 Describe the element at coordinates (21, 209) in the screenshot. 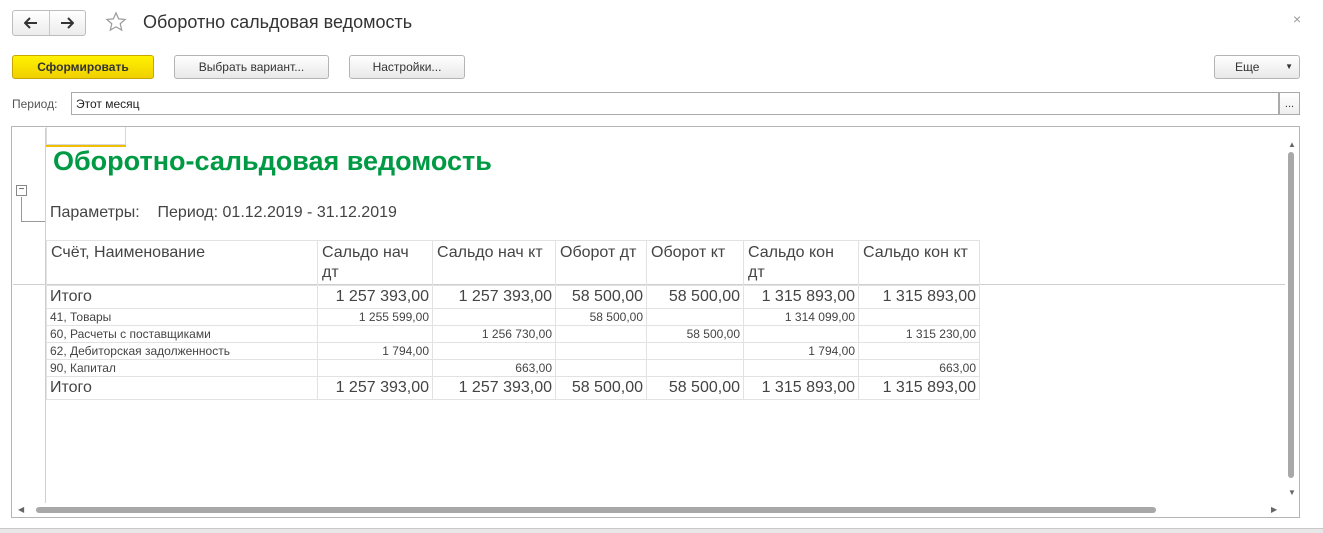

I see `group-bracket-vertical` at that location.